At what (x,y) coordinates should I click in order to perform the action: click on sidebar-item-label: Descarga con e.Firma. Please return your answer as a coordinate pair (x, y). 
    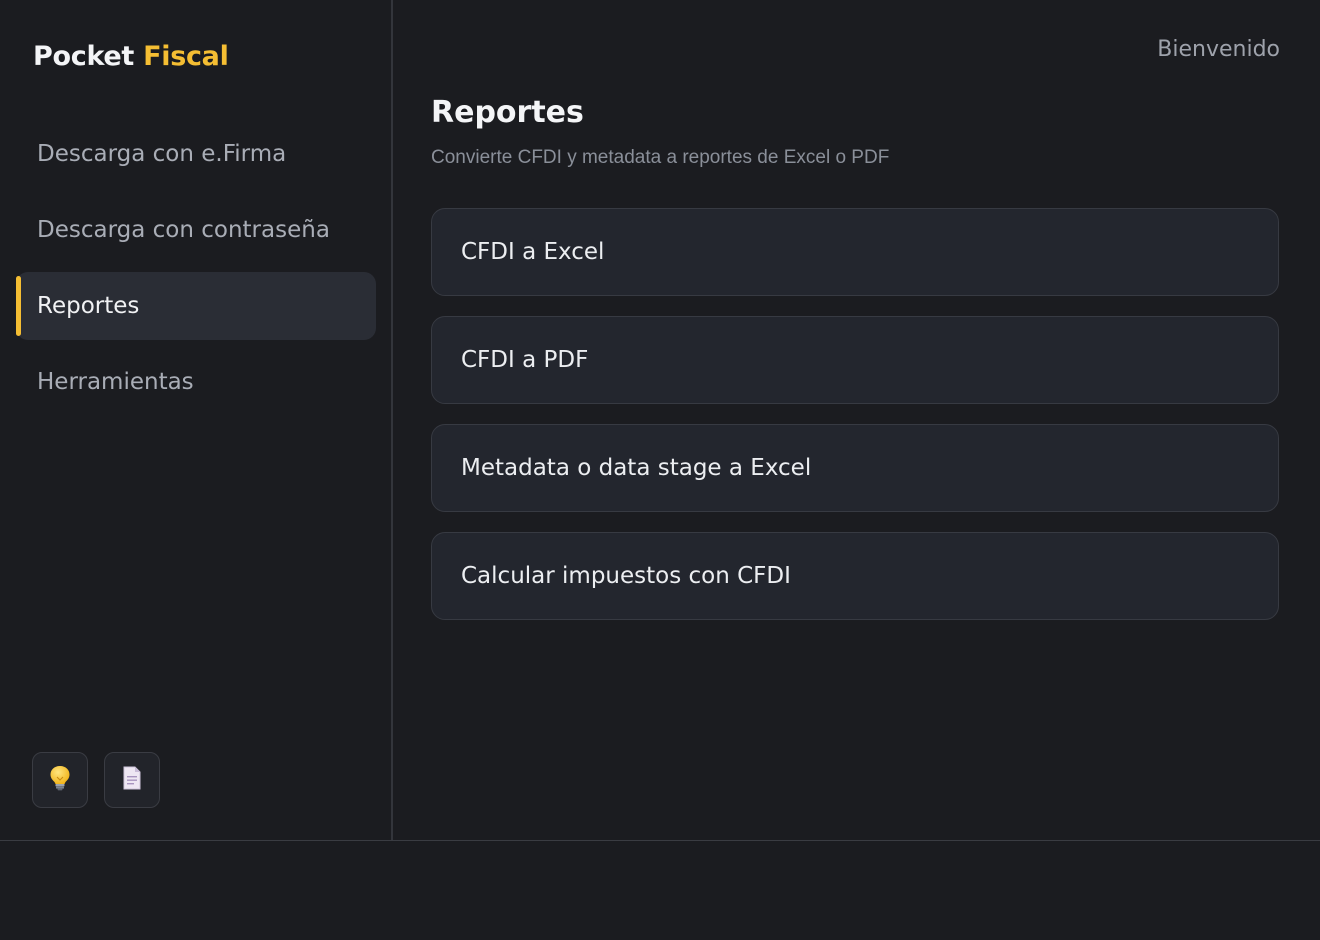
    Looking at the image, I should click on (162, 154).